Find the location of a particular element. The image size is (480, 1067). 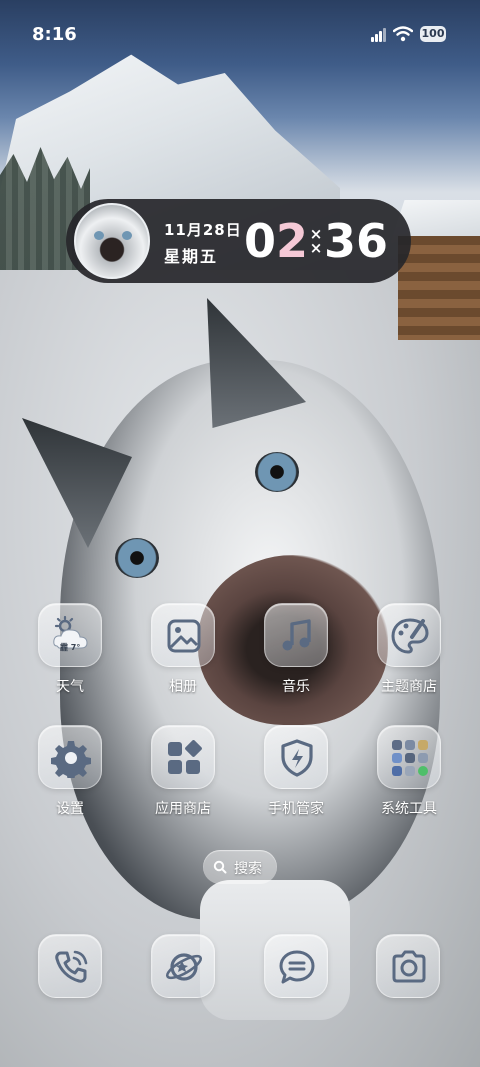

status-time: 8:16 is located at coordinates (54, 34).